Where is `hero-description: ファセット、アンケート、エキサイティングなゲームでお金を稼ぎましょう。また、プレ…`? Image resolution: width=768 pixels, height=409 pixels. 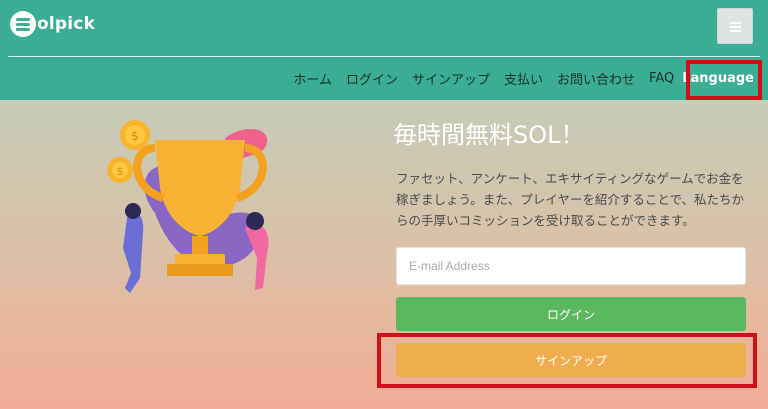
hero-description: ファセット、アンケート、エキサイティングなゲームでお金を稼ぎましょう。また、プレ… is located at coordinates (570, 199).